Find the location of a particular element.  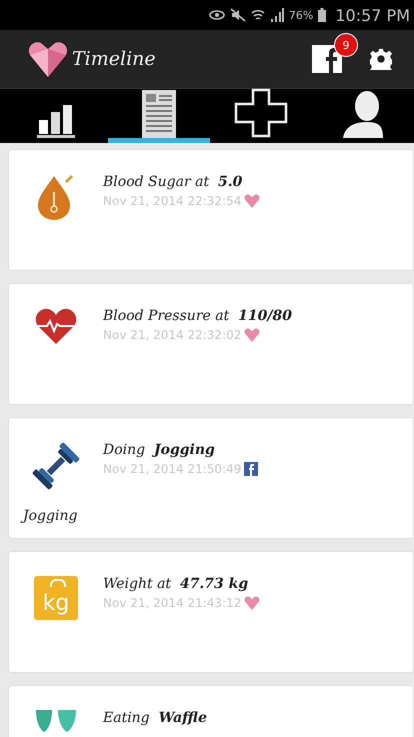

dumbbell-icon is located at coordinates (56, 466).